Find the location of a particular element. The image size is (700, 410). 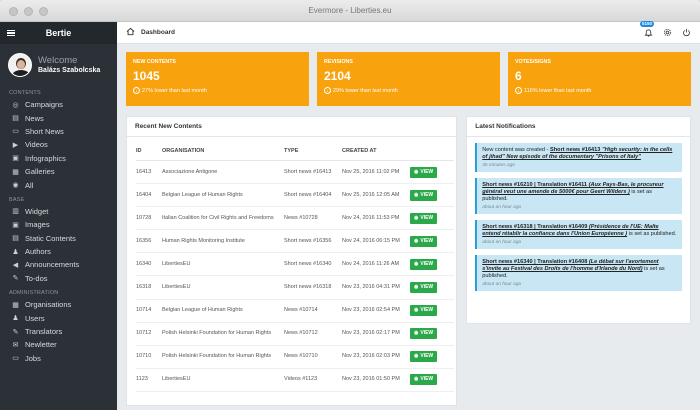

sidebar-item-infographics: ▣ Infographics is located at coordinates (58, 158).